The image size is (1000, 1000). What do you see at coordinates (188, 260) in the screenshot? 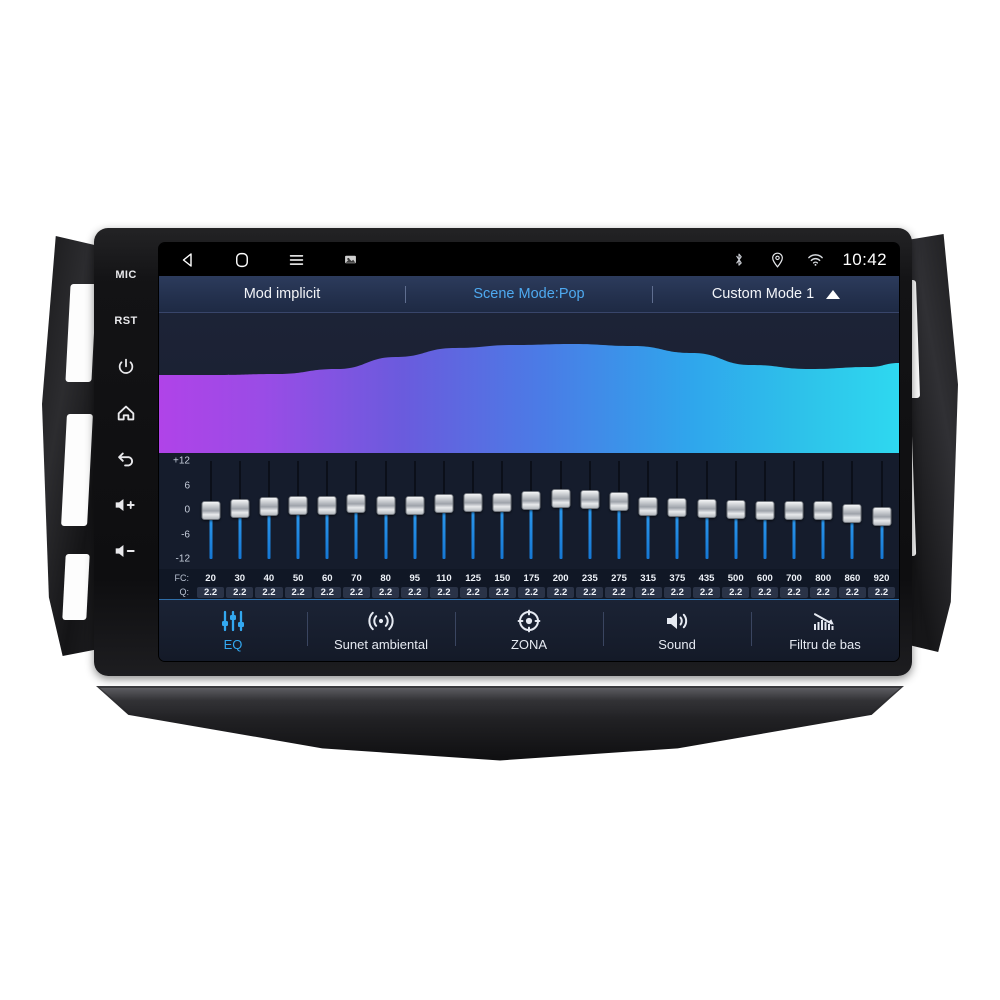
I see `status-back-button` at bounding box center [188, 260].